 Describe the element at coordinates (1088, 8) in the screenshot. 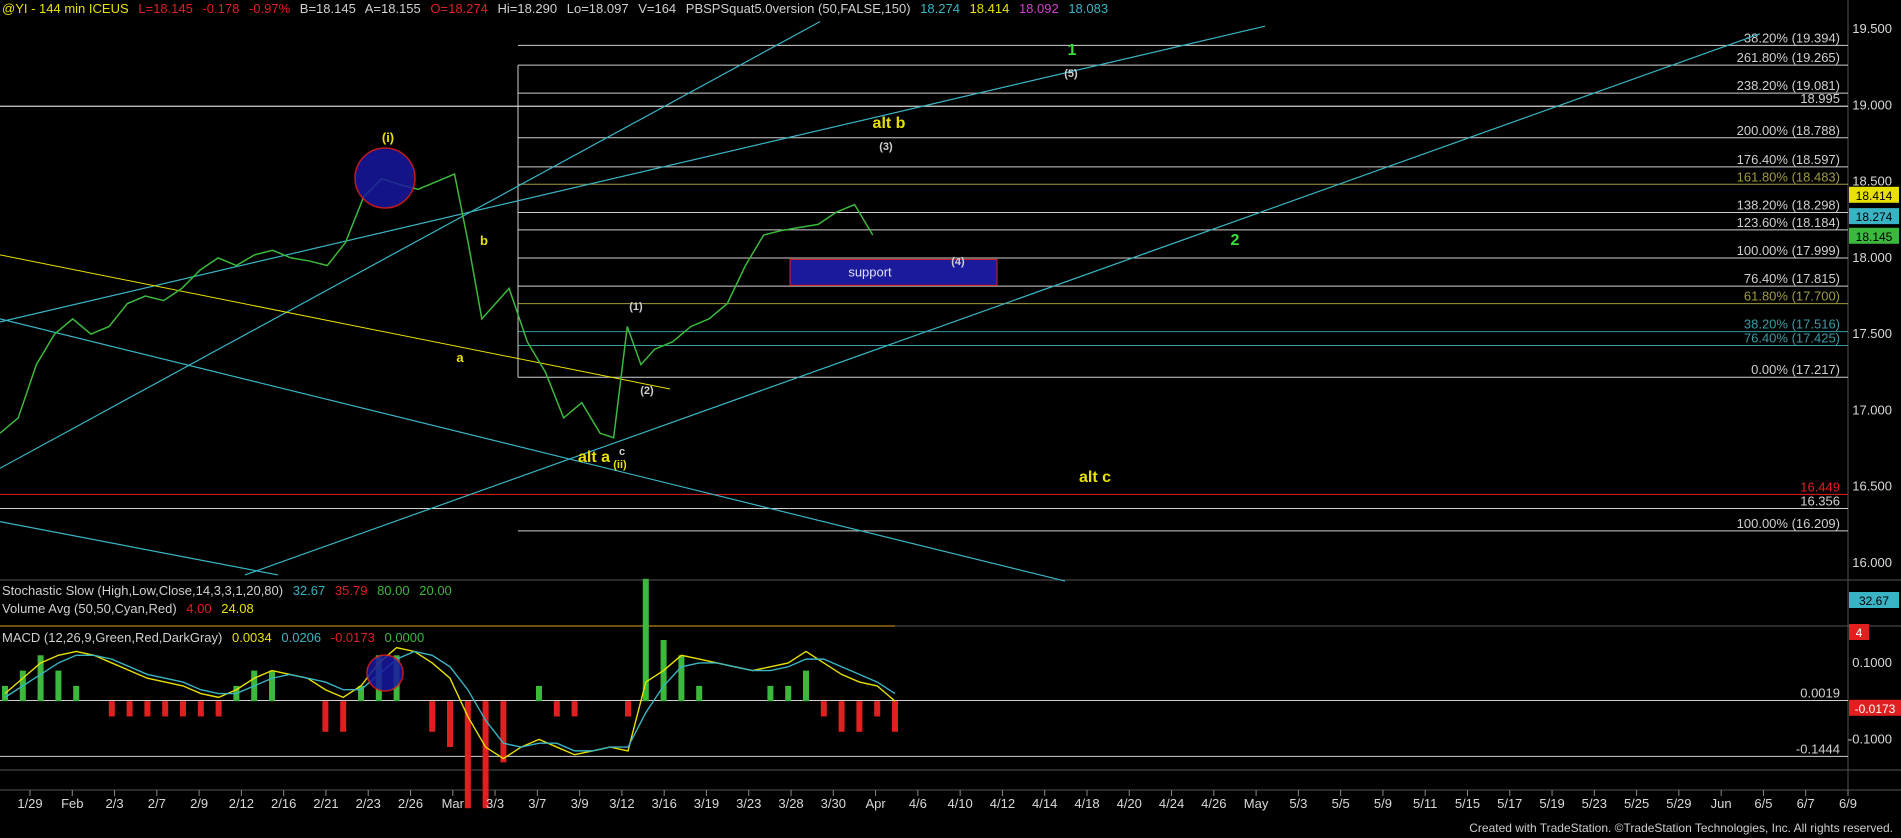

I see `indicator-value-4: 18.083` at that location.